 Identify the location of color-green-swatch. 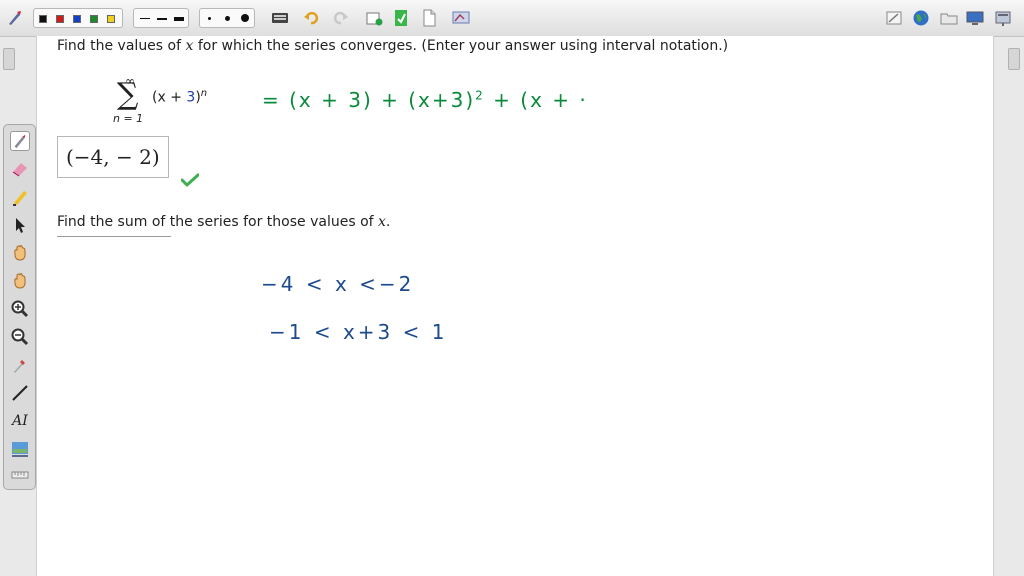
(94, 19).